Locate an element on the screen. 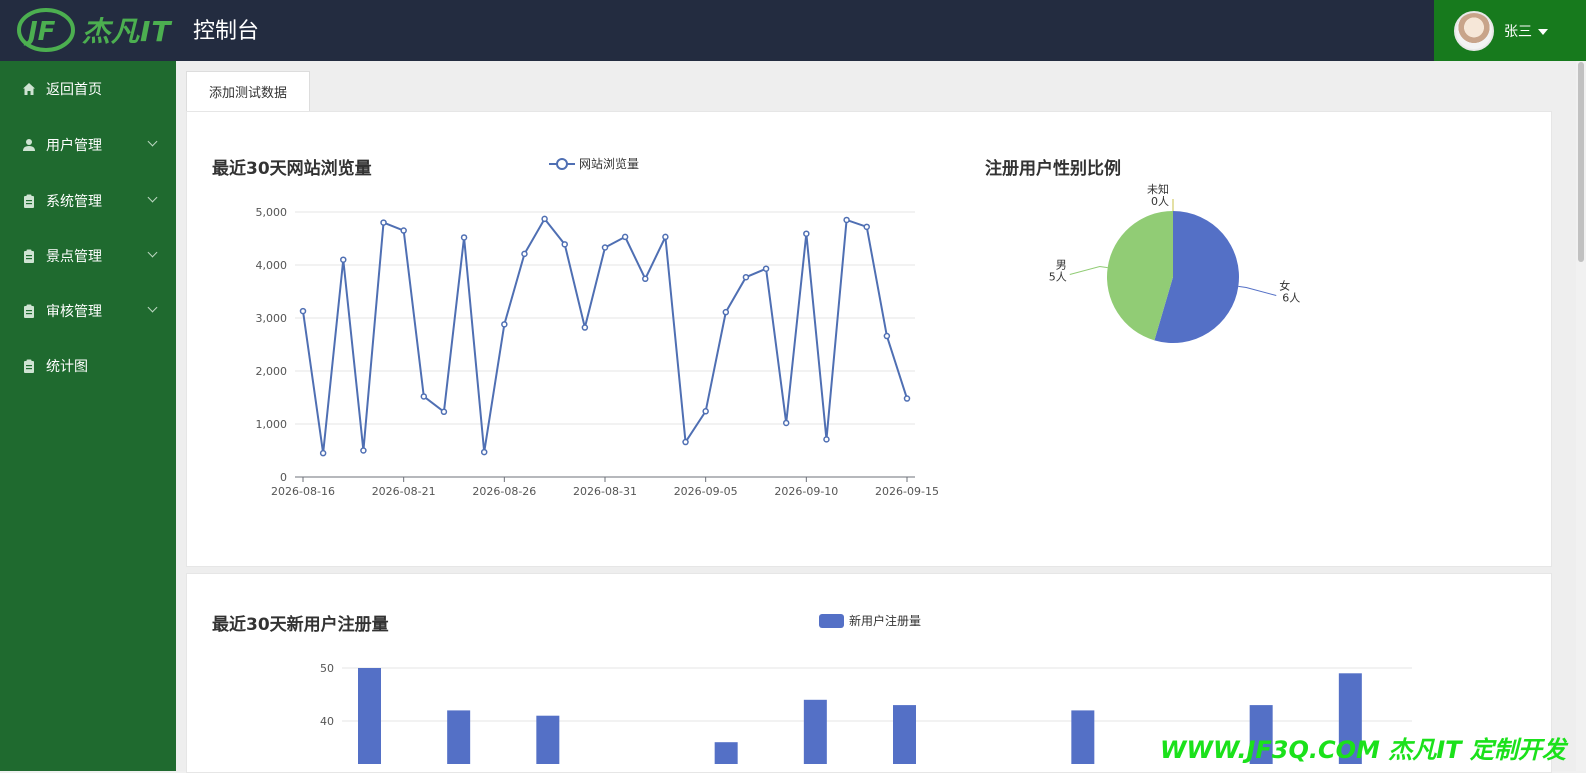 This screenshot has width=1586, height=773. sidebar-item-system: 系统管理 is located at coordinates (88, 201).